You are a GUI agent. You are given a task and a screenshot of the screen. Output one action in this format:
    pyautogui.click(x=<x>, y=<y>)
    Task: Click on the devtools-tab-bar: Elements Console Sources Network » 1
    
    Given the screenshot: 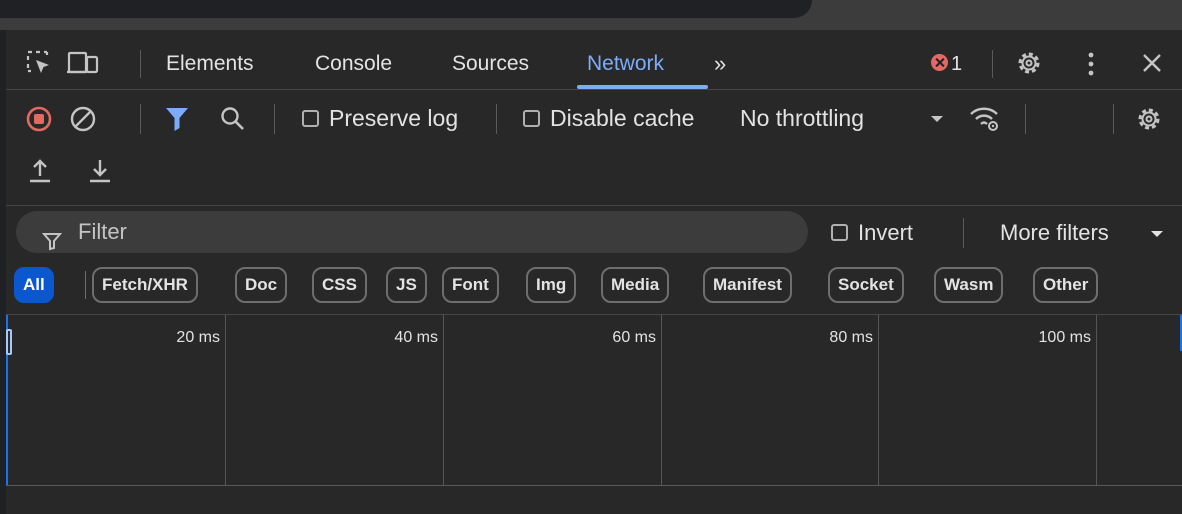 What is the action you would take?
    pyautogui.click(x=594, y=64)
    